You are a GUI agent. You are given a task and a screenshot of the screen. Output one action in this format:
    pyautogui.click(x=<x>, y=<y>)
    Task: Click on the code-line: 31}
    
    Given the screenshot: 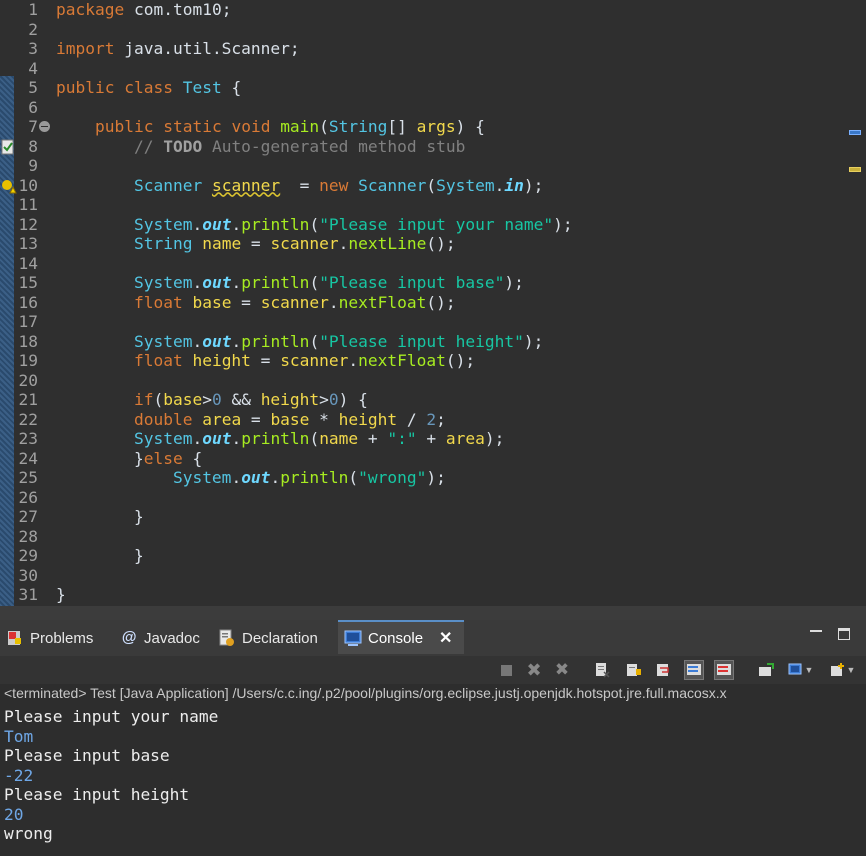 What is the action you would take?
    pyautogui.click(x=433, y=595)
    